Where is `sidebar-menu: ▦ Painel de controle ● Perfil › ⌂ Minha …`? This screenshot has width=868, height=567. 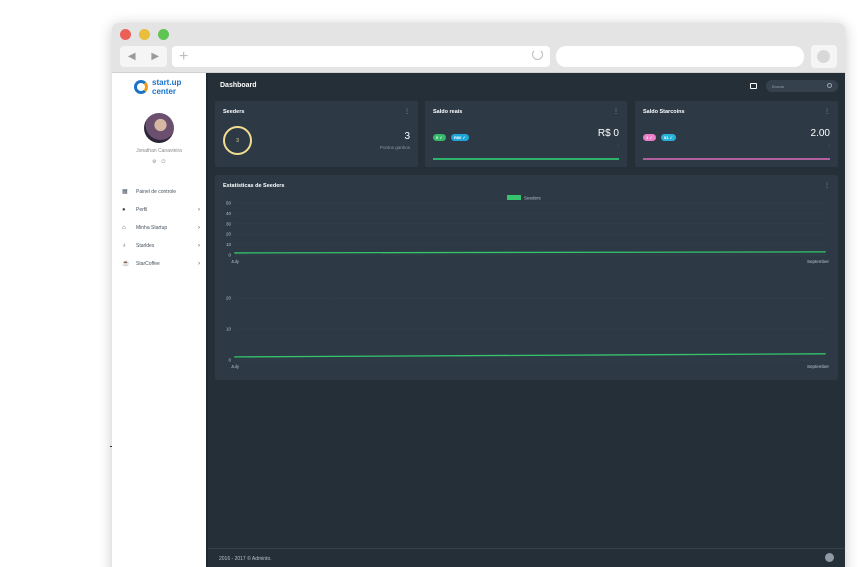
sidebar-menu: ▦ Painel de controle ● Perfil › ⌂ Minha … is located at coordinates (159, 228).